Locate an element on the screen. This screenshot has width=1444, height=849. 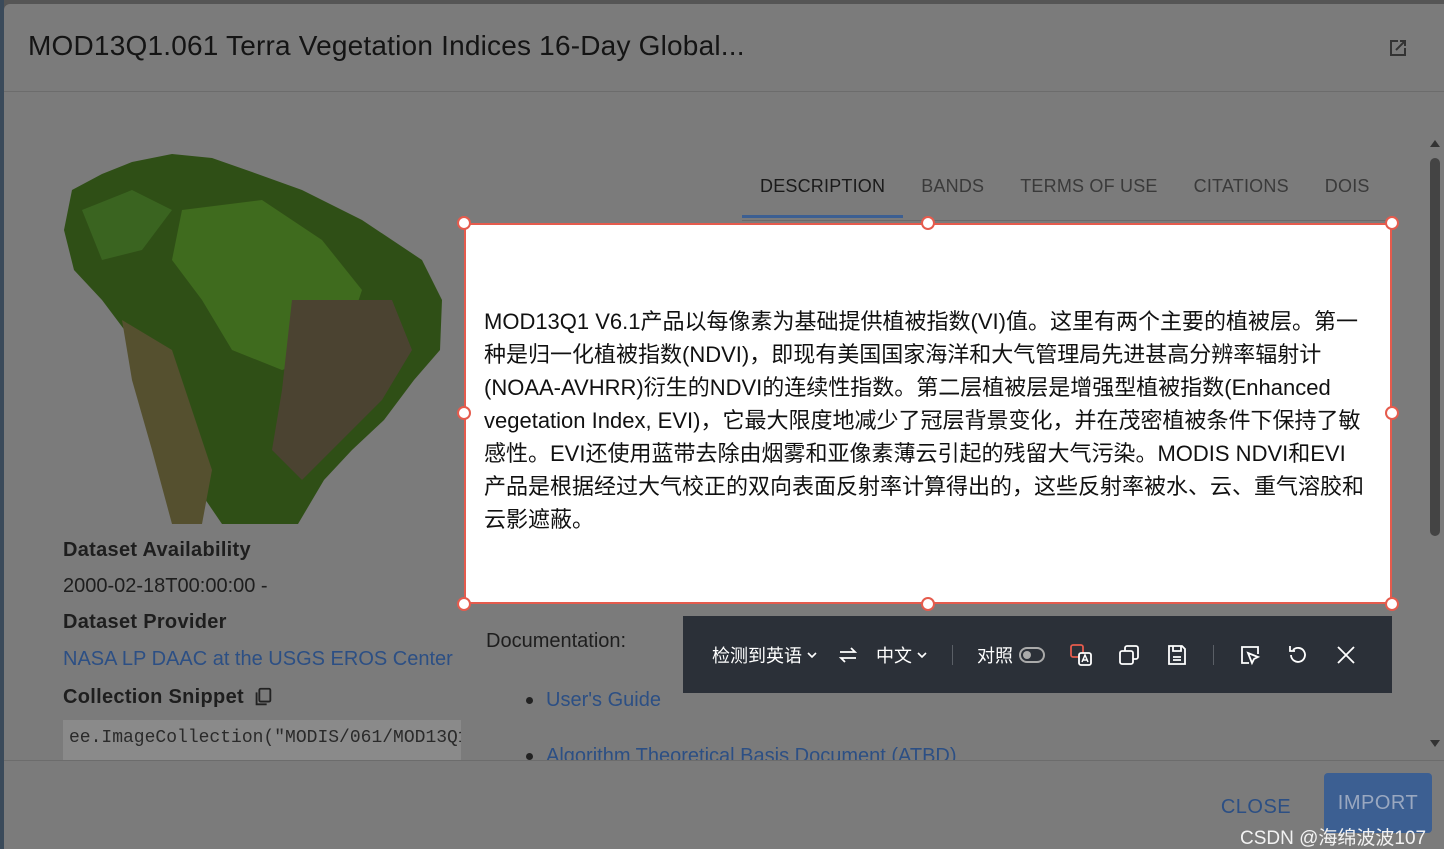
swap-arrows-icon is located at coordinates (848, 655).